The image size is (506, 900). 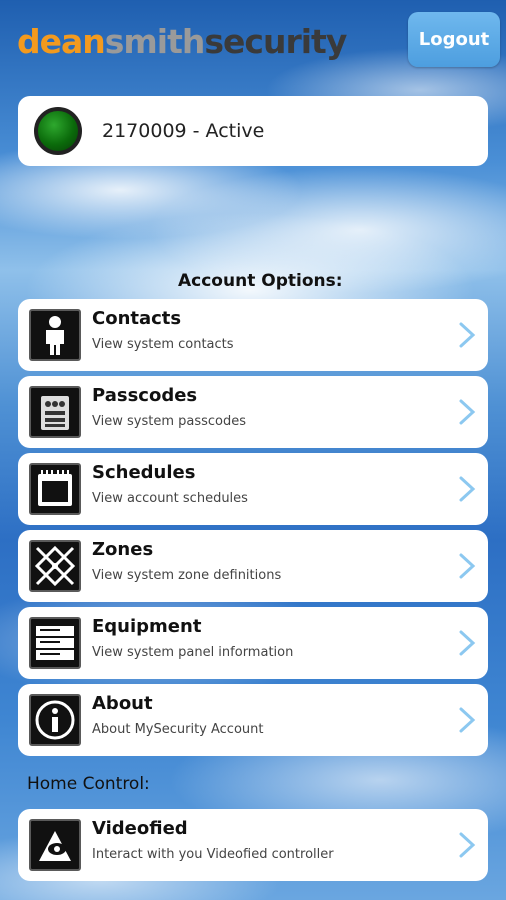 What do you see at coordinates (253, 566) in the screenshot?
I see `option-zones: Zones View system zone definitions` at bounding box center [253, 566].